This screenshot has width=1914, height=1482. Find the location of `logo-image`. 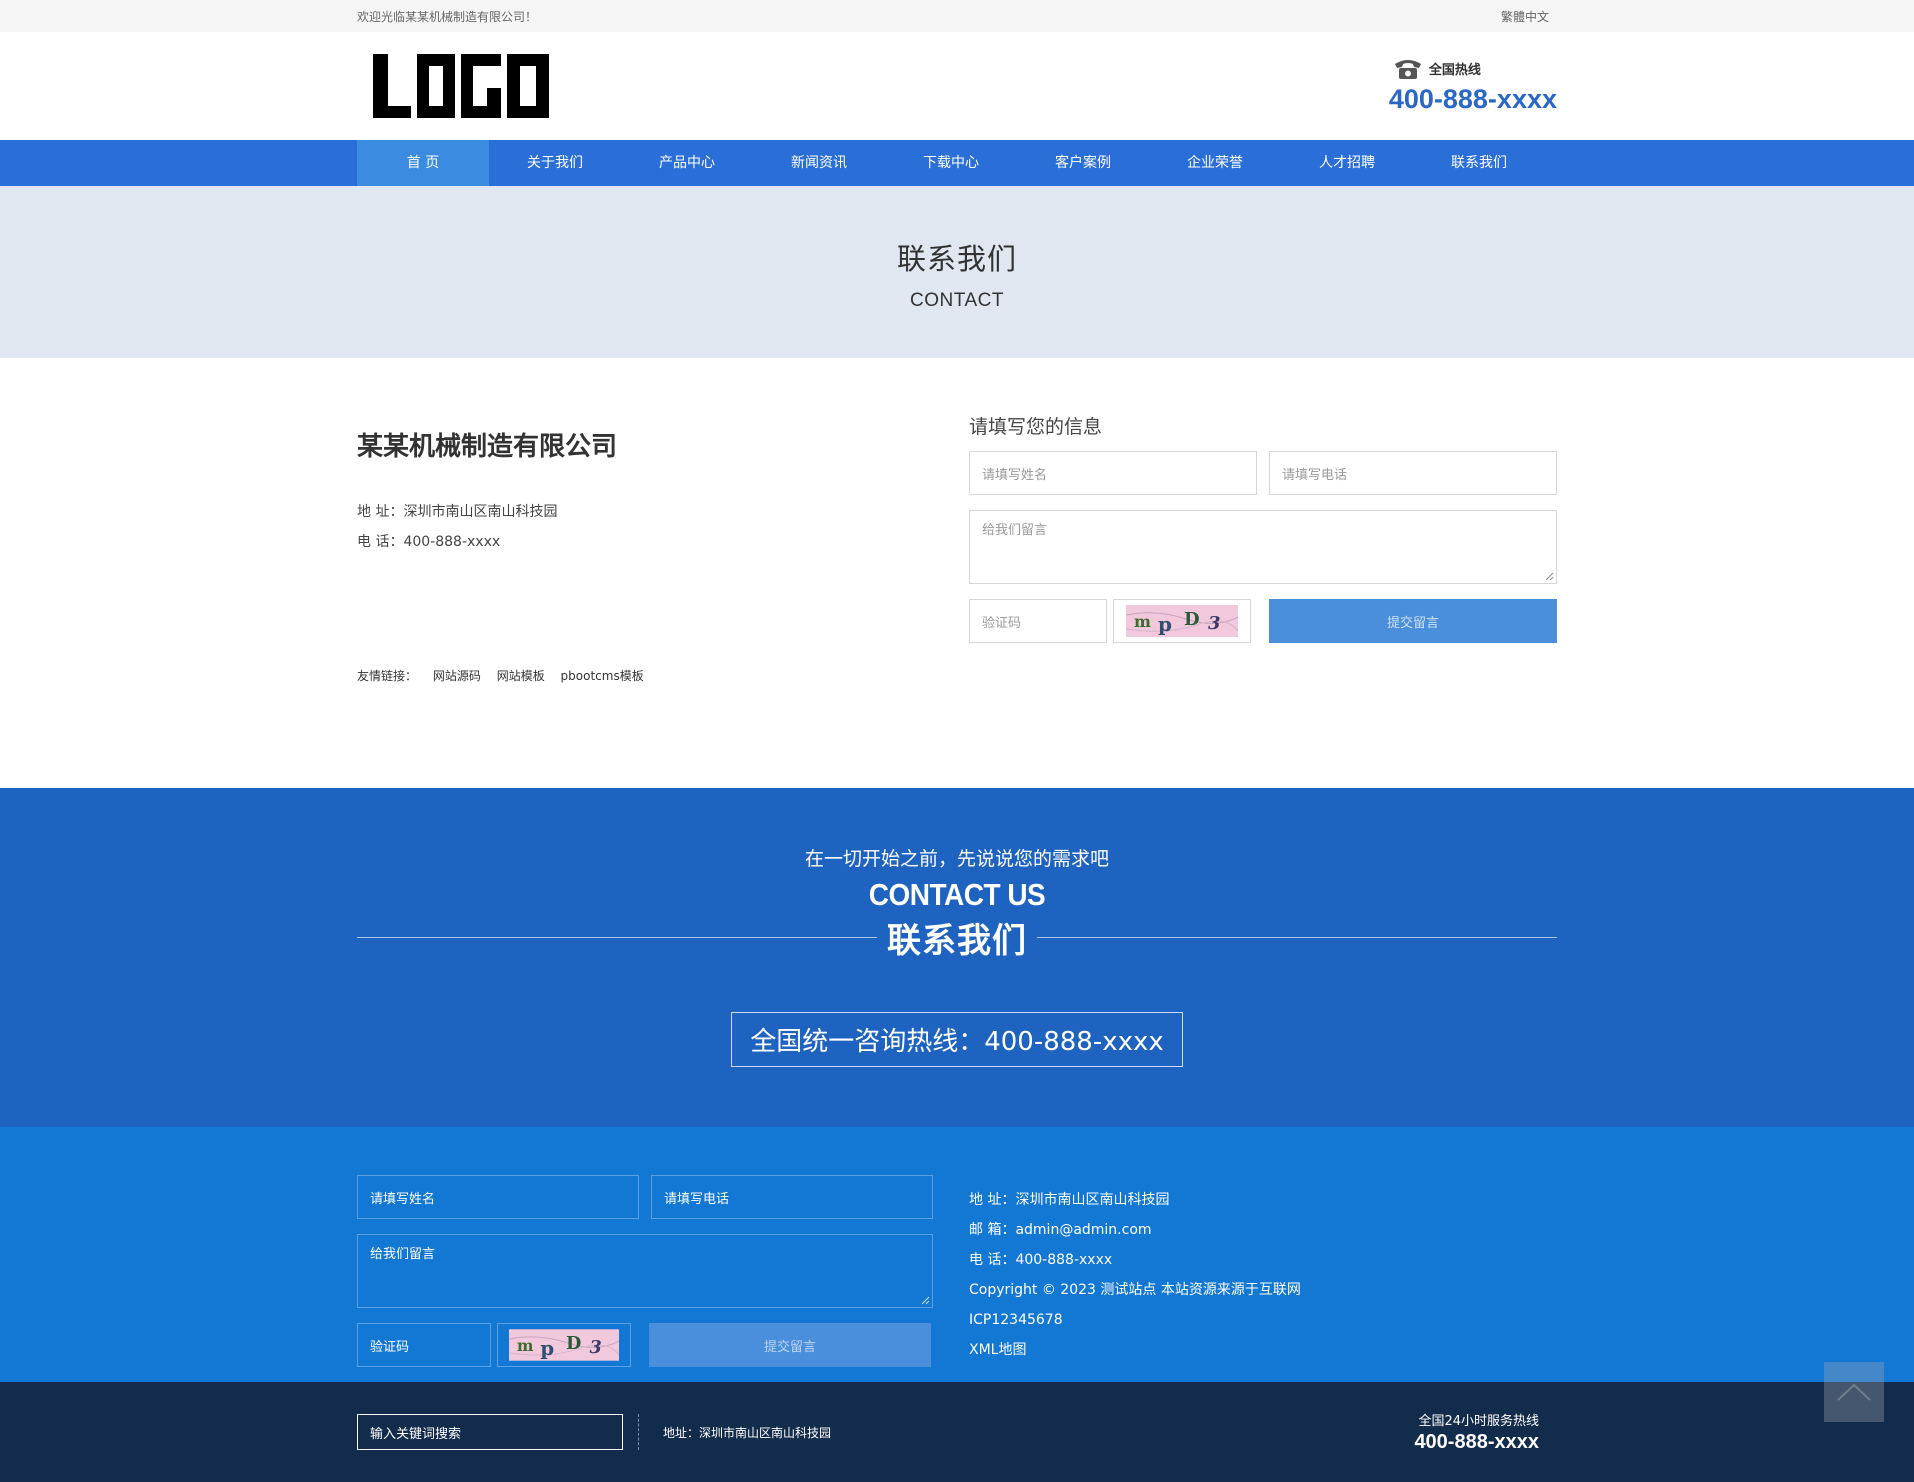

logo-image is located at coordinates (461, 86).